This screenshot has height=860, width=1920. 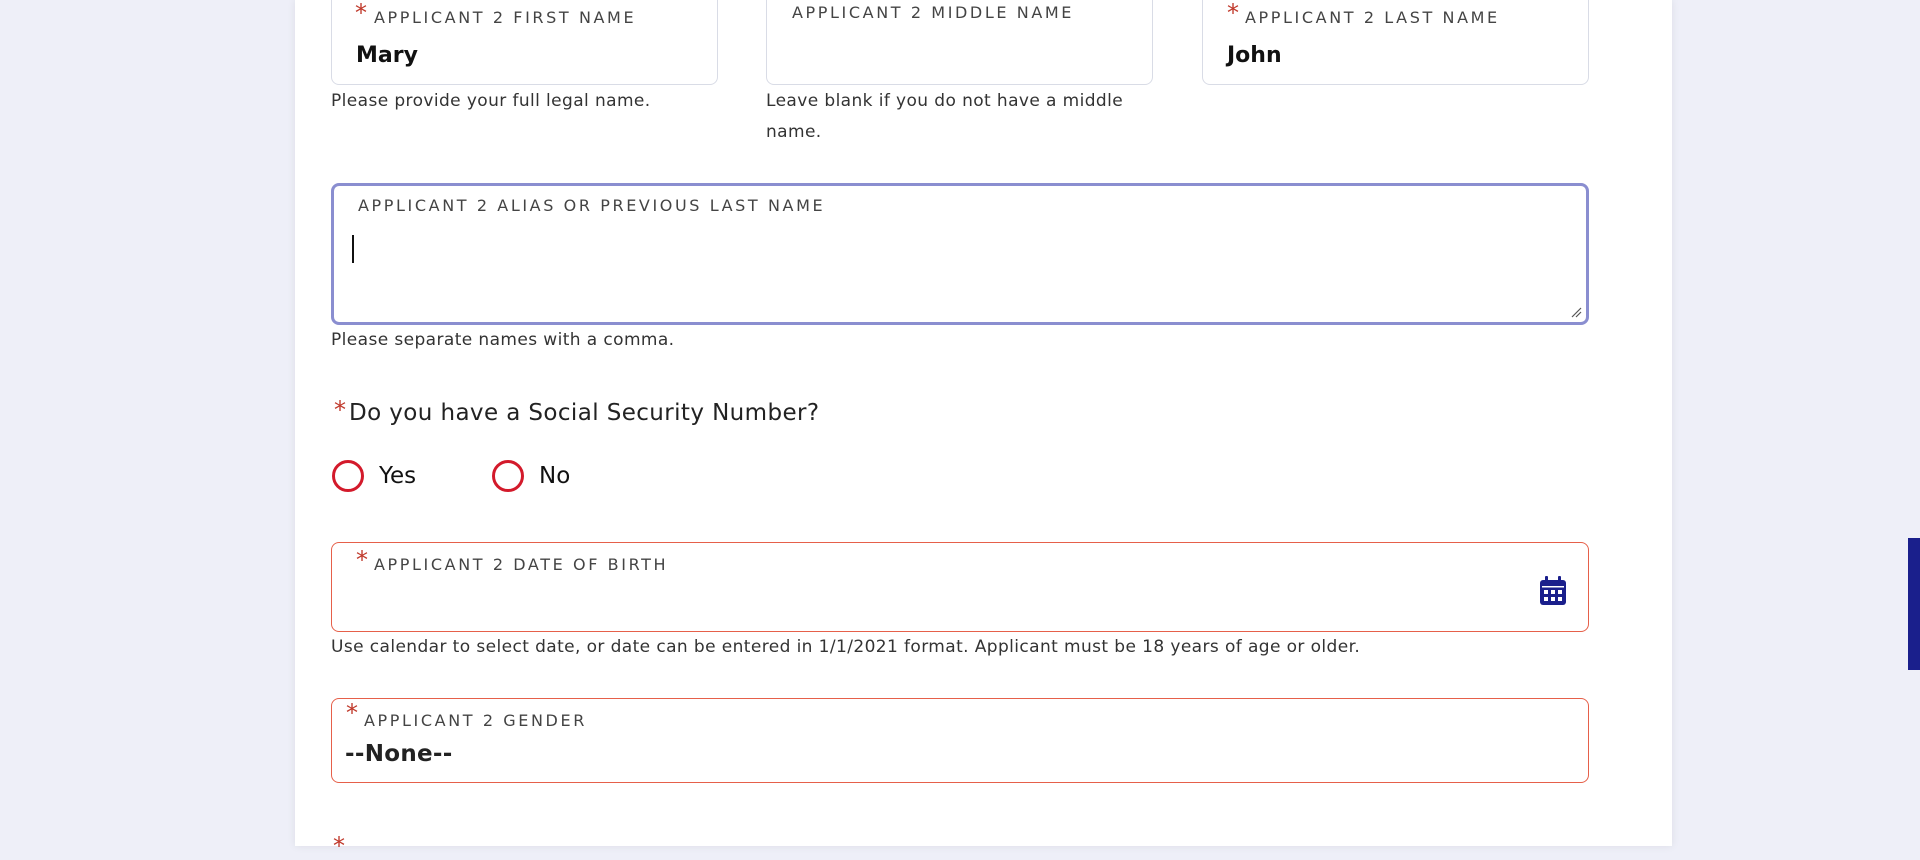 What do you see at coordinates (348, 476) in the screenshot?
I see `ssn-yes-radio` at bounding box center [348, 476].